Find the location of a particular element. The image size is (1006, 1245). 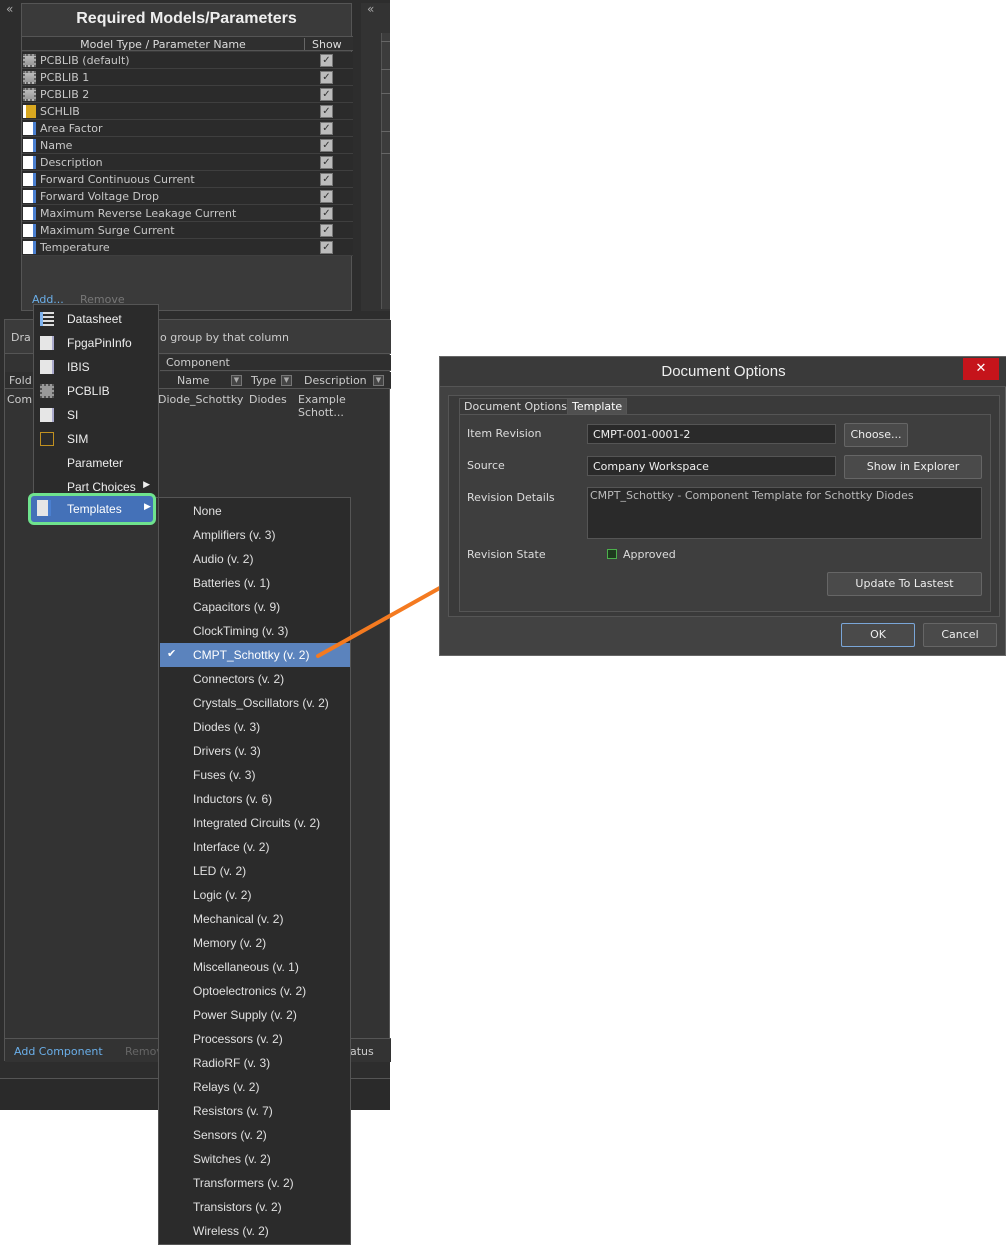

template-menu-item: Inductors (v. 6) is located at coordinates (255, 799).